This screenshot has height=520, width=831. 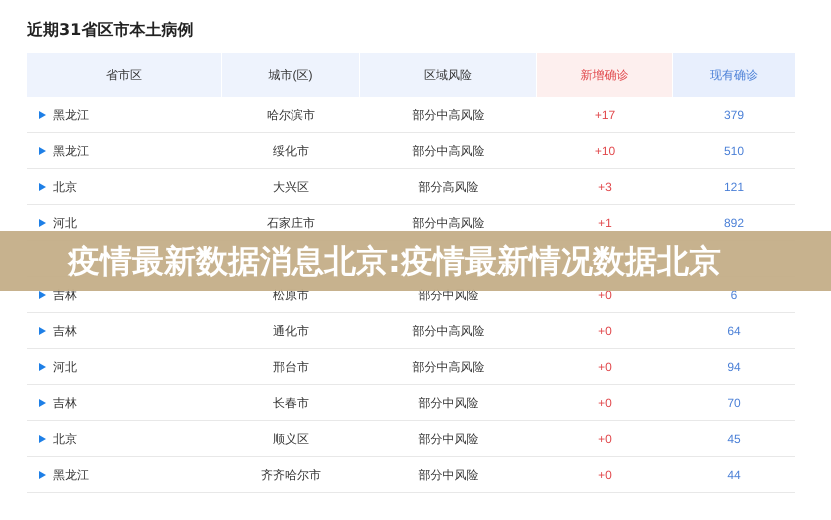 I want to click on table-cell-text: 510, so click(x=734, y=151).